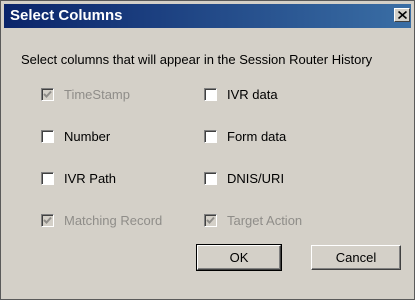  Describe the element at coordinates (66, 15) in the screenshot. I see `dialog-title: Select Columns` at that location.